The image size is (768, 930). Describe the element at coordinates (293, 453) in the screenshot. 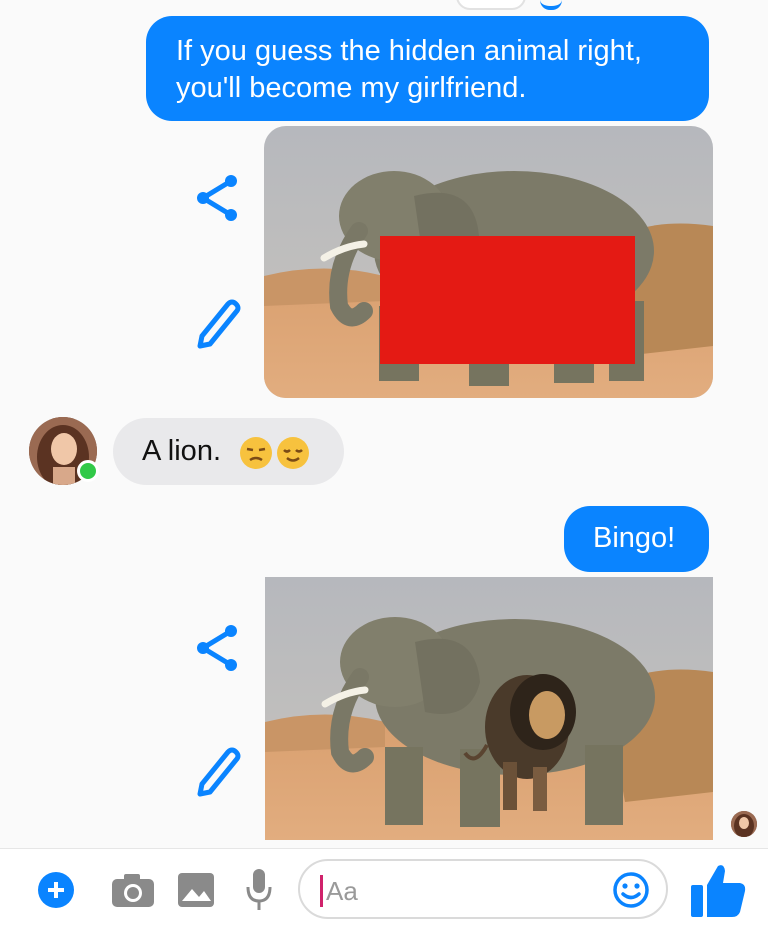

I see `relieved-face-emoji` at that location.